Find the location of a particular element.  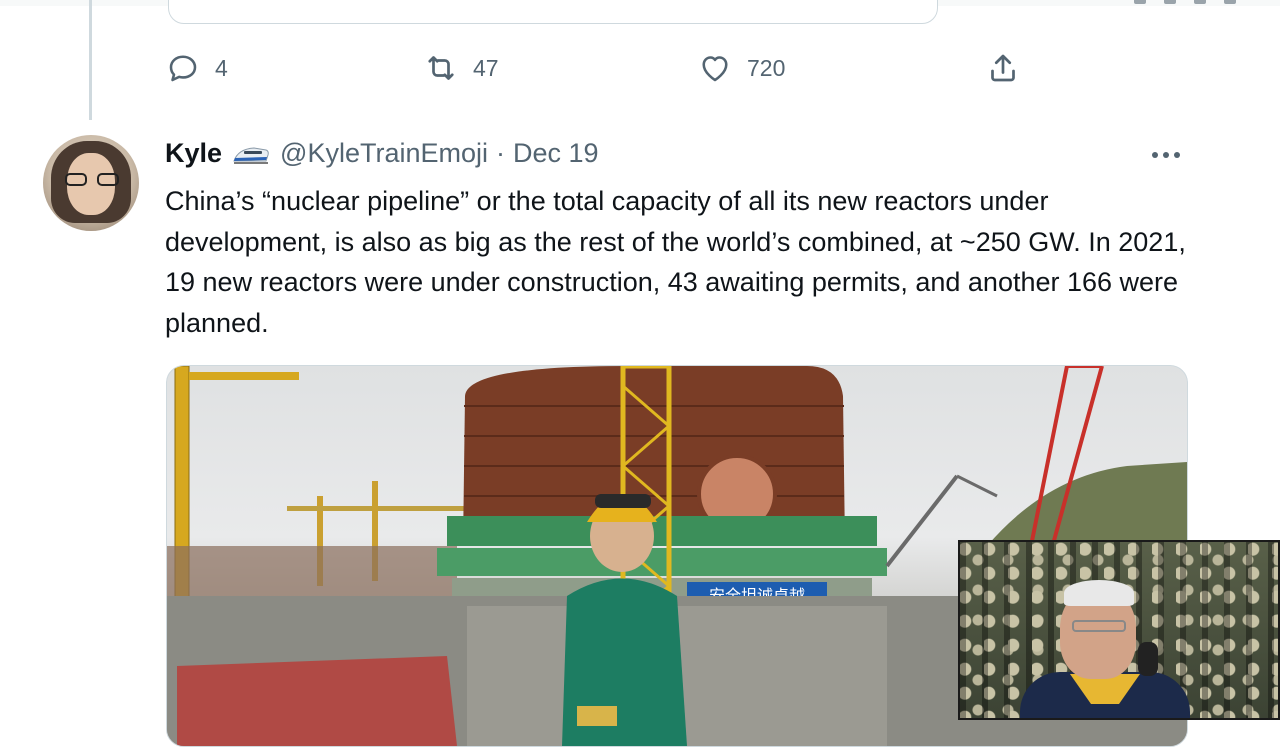

microphone-icon is located at coordinates (1148, 659).